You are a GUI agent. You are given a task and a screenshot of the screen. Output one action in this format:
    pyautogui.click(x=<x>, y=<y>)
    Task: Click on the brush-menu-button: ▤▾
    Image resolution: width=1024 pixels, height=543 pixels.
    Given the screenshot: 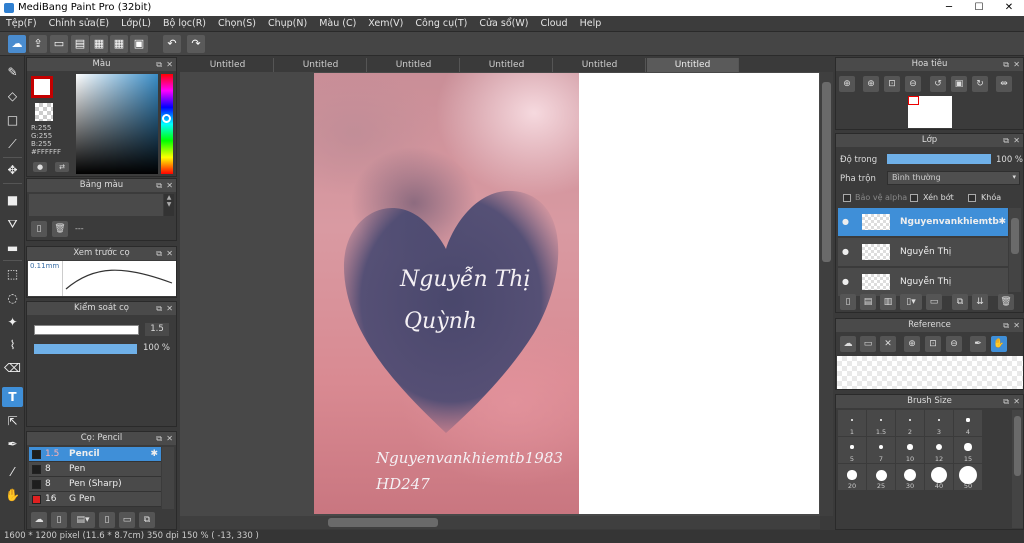 What is the action you would take?
    pyautogui.click(x=83, y=520)
    